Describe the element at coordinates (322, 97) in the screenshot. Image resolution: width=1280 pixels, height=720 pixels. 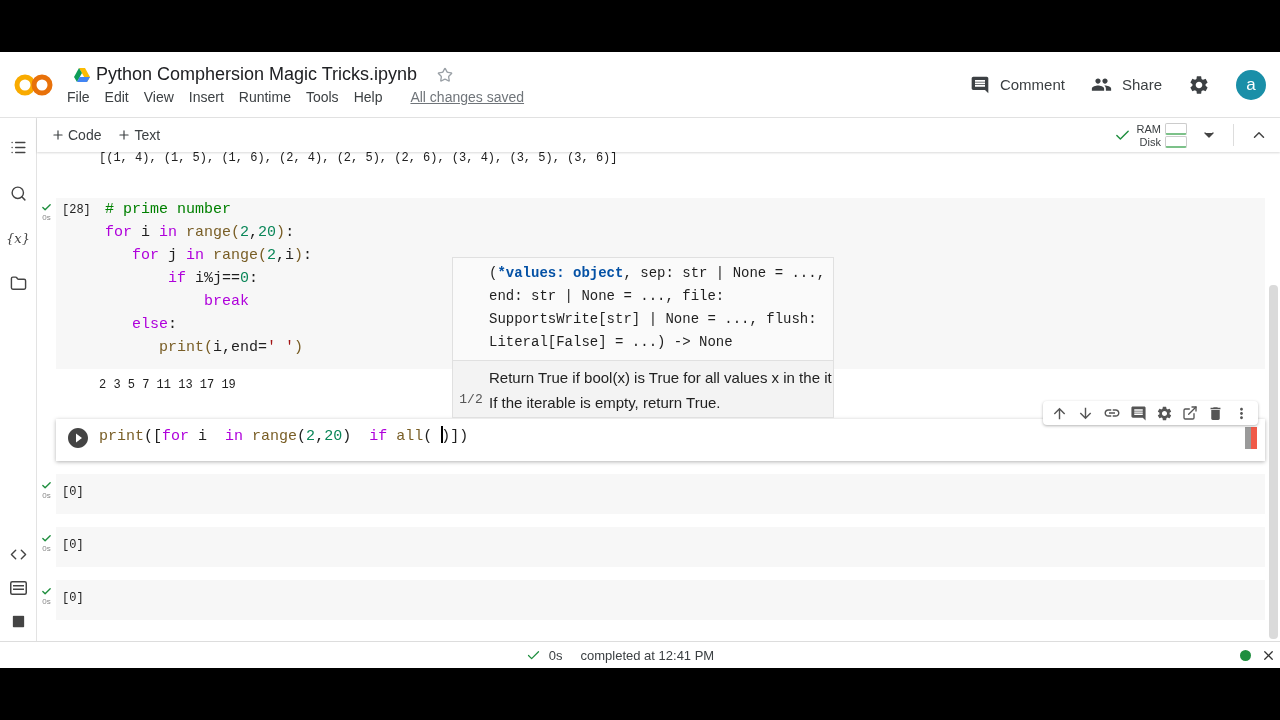
I see `menu-item: Tools` at that location.